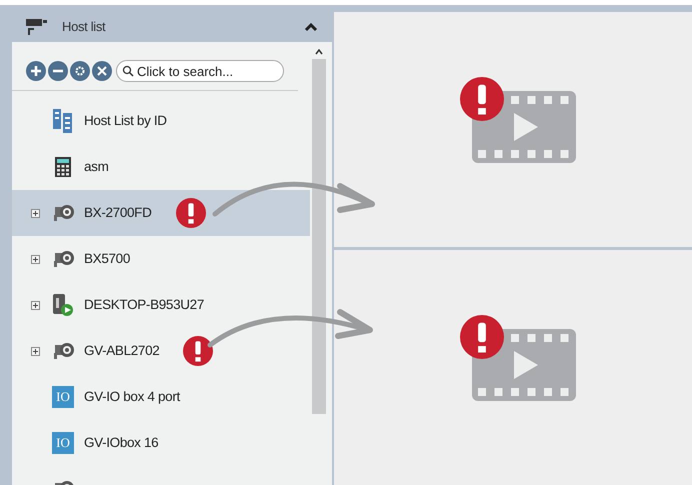 The height and width of the screenshot is (485, 692). What do you see at coordinates (107, 259) in the screenshot?
I see `host-name: BX5700` at bounding box center [107, 259].